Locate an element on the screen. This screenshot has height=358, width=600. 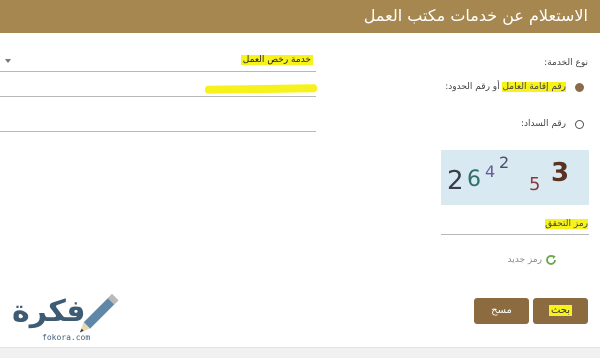
refresh-icon is located at coordinates (551, 260).